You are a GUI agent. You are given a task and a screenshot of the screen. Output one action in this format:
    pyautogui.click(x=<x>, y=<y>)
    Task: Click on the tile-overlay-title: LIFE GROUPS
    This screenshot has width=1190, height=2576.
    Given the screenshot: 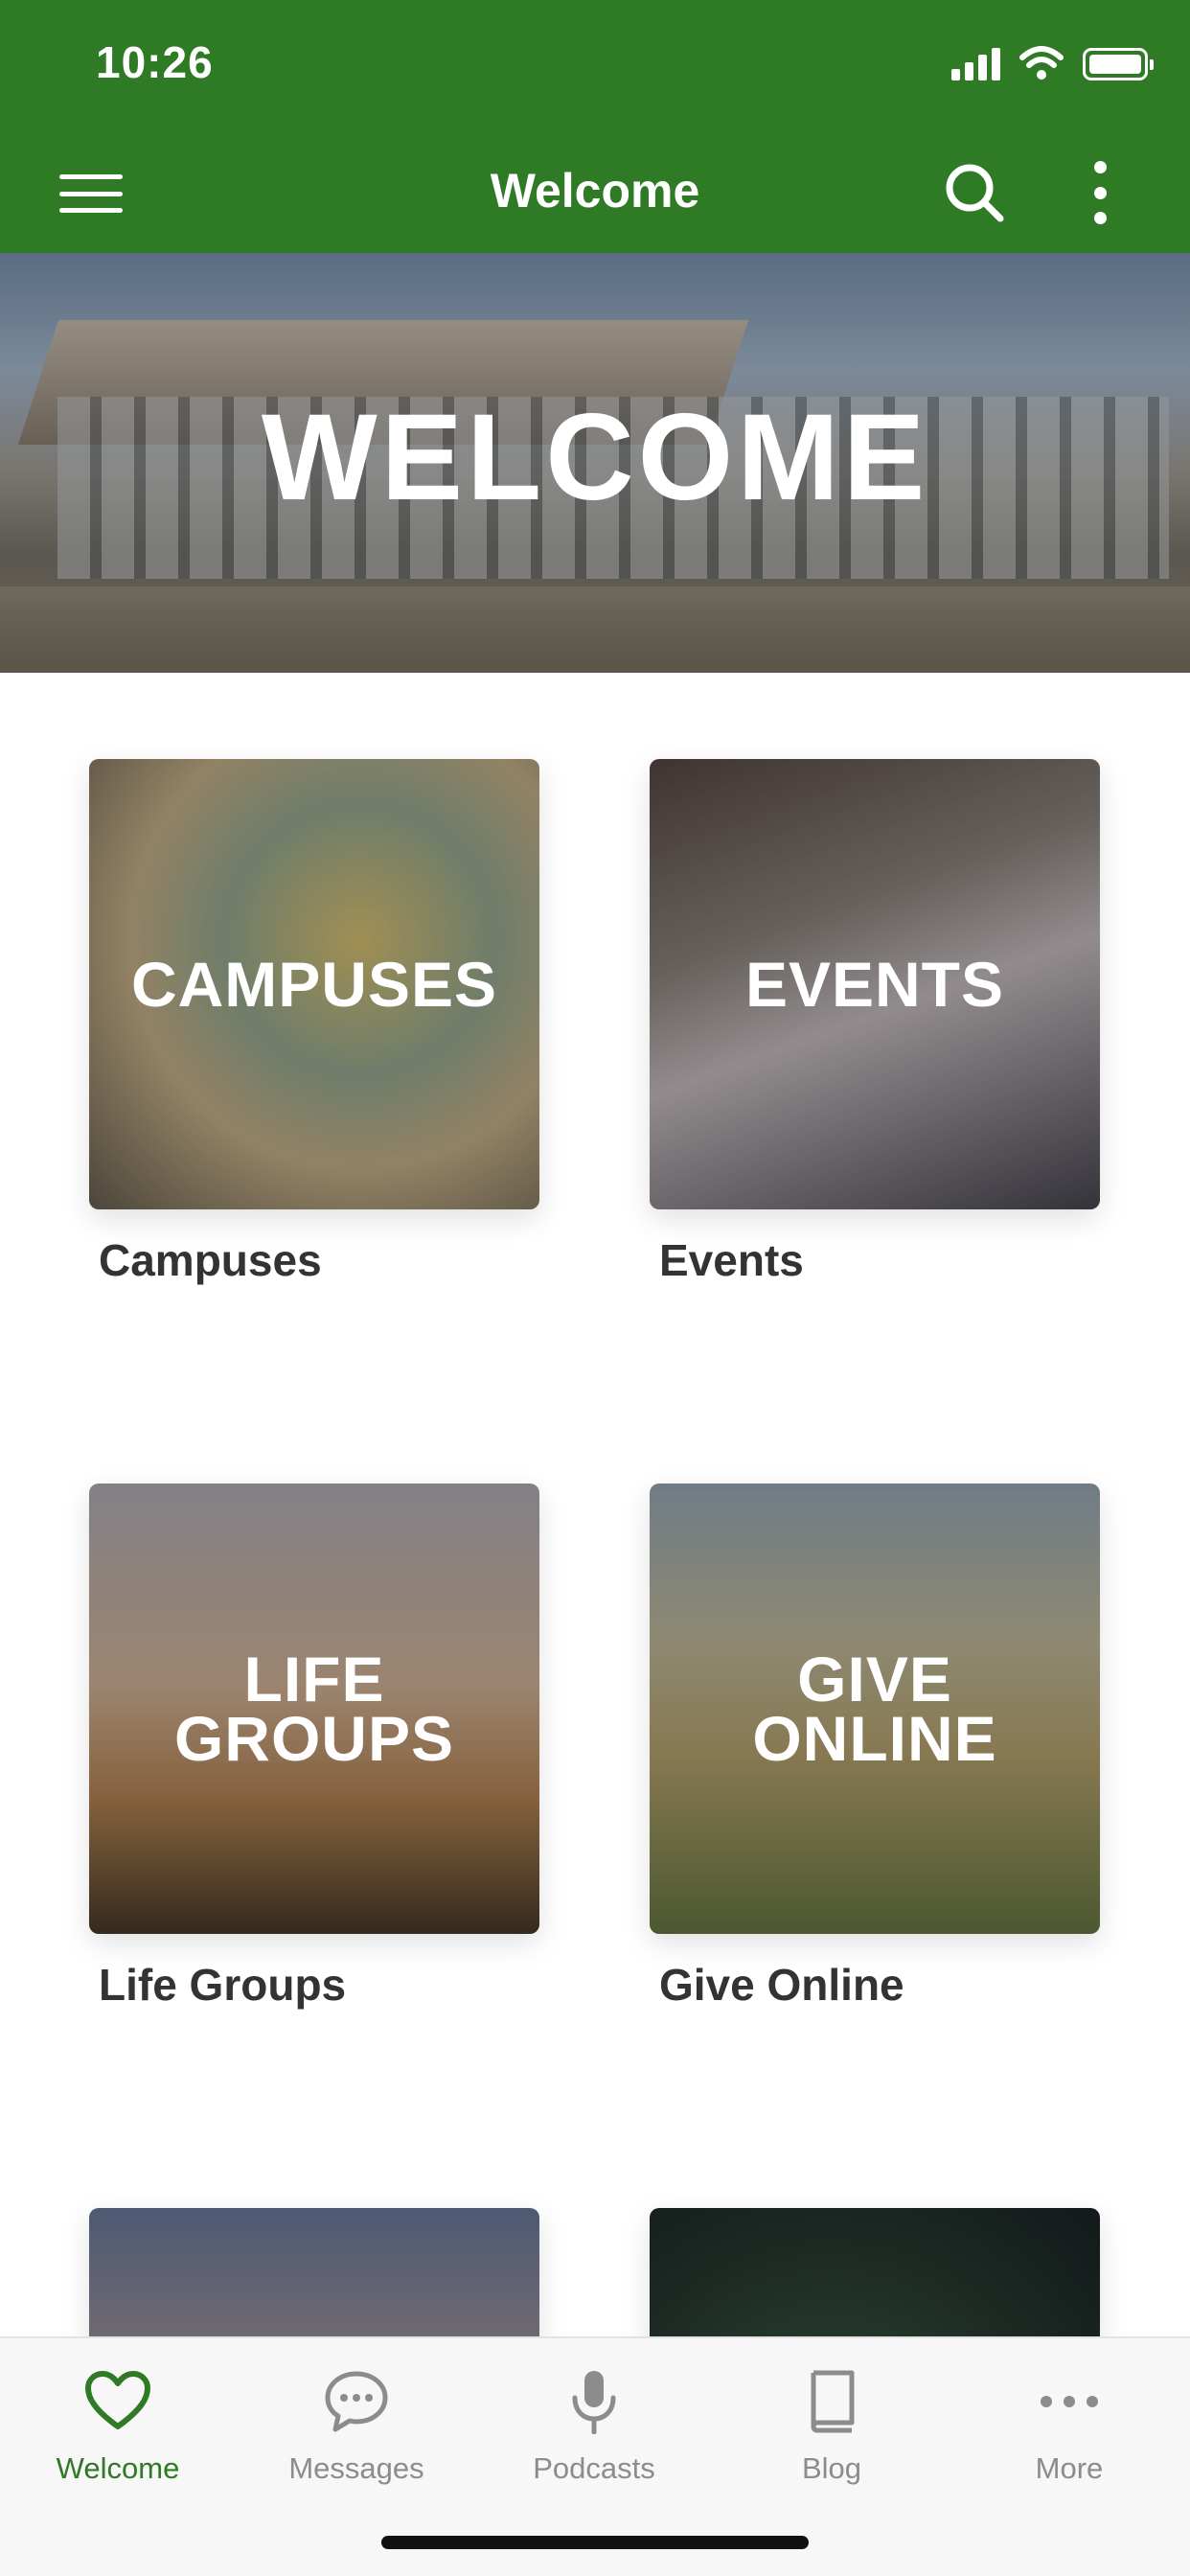 What is the action you would take?
    pyautogui.click(x=314, y=1709)
    